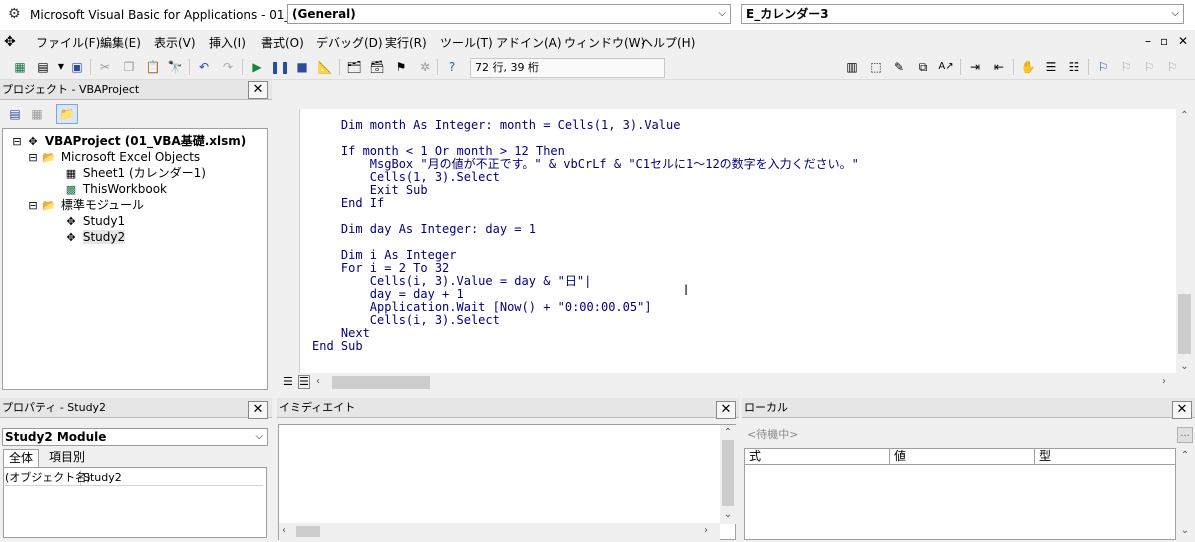 The image size is (1195, 542). Describe the element at coordinates (349, 42) in the screenshot. I see `menu-debug: デバッグ(D)` at that location.